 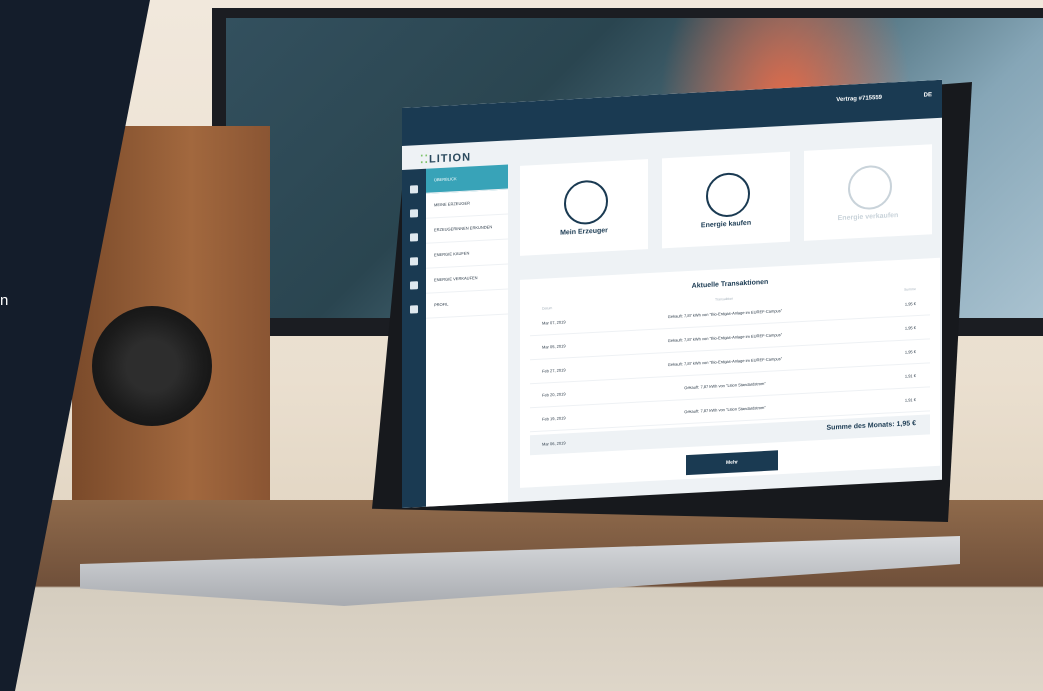 I want to click on row-date: Mar 05, 2019, so click(x=554, y=346).